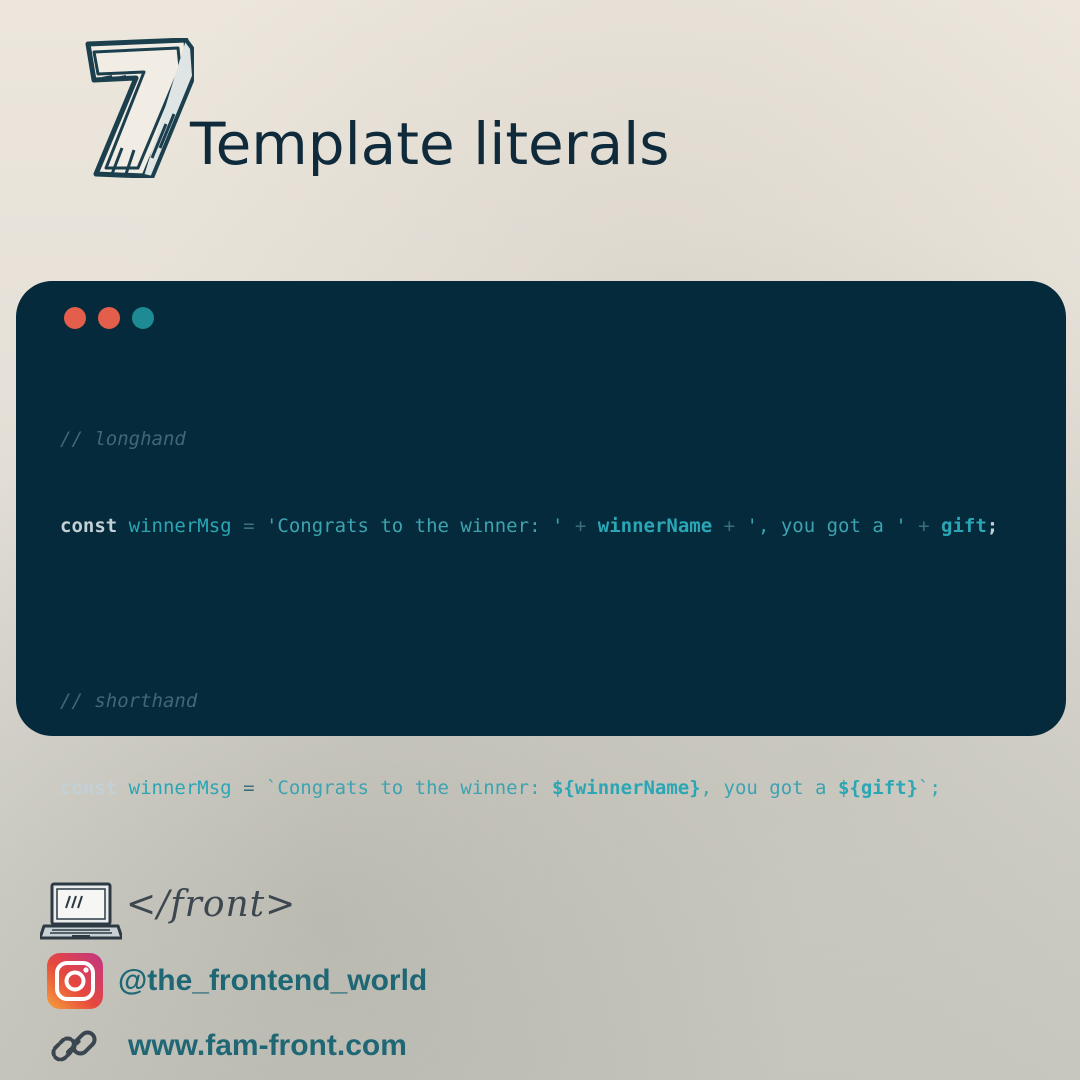 The width and height of the screenshot is (1080, 1080). I want to click on website-link: www.fam-front.com, so click(267, 1046).